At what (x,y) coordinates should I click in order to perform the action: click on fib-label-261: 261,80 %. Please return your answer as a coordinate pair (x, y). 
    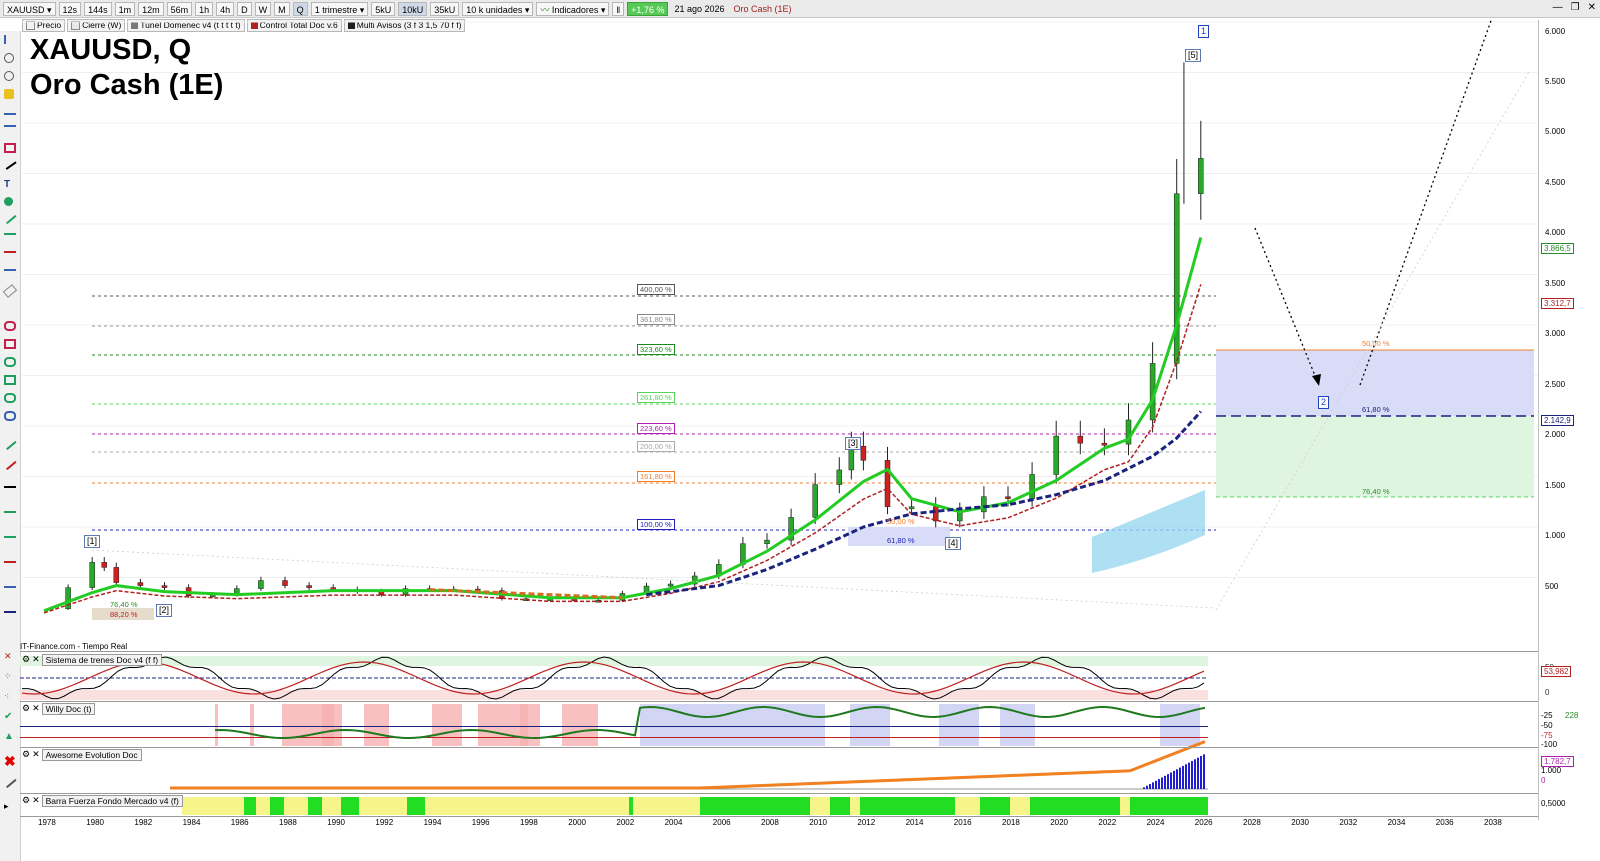
    Looking at the image, I should click on (656, 397).